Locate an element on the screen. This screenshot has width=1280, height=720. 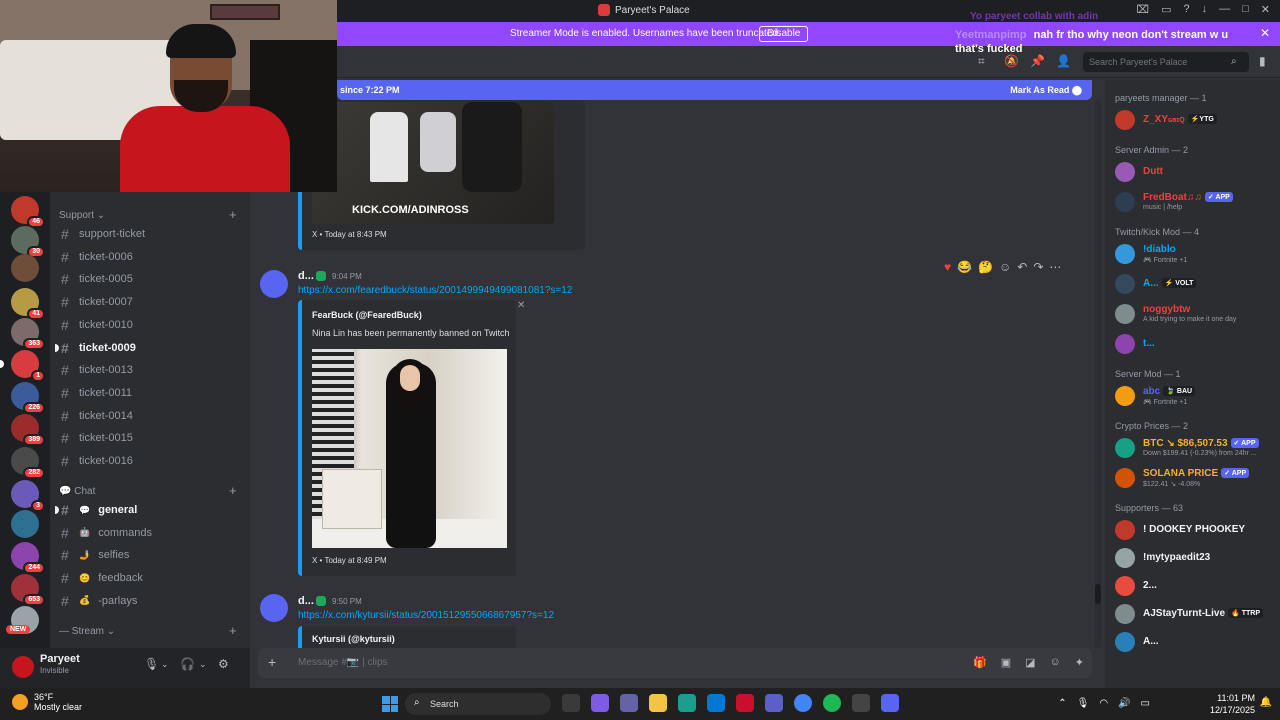
new-messages-bar: since 7:22 PM Mark As Read ⬤ is located at coordinates (714, 90).